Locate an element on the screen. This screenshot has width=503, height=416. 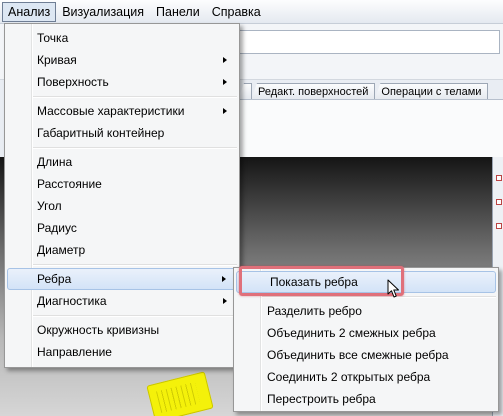
menu-item-mass-properties: Массовые характеристики is located at coordinates (122, 111).